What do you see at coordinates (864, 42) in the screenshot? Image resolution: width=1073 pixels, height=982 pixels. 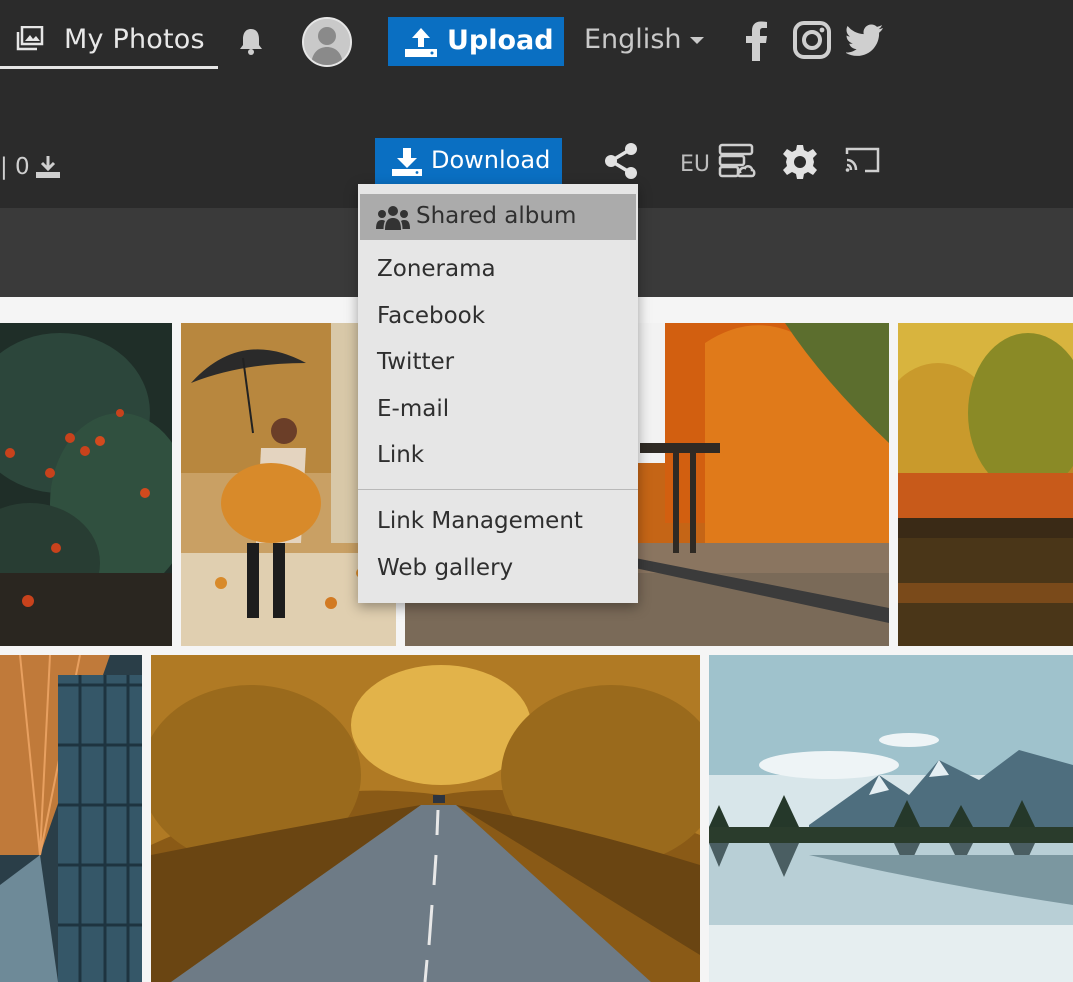 I see `twitter-icon` at bounding box center [864, 42].